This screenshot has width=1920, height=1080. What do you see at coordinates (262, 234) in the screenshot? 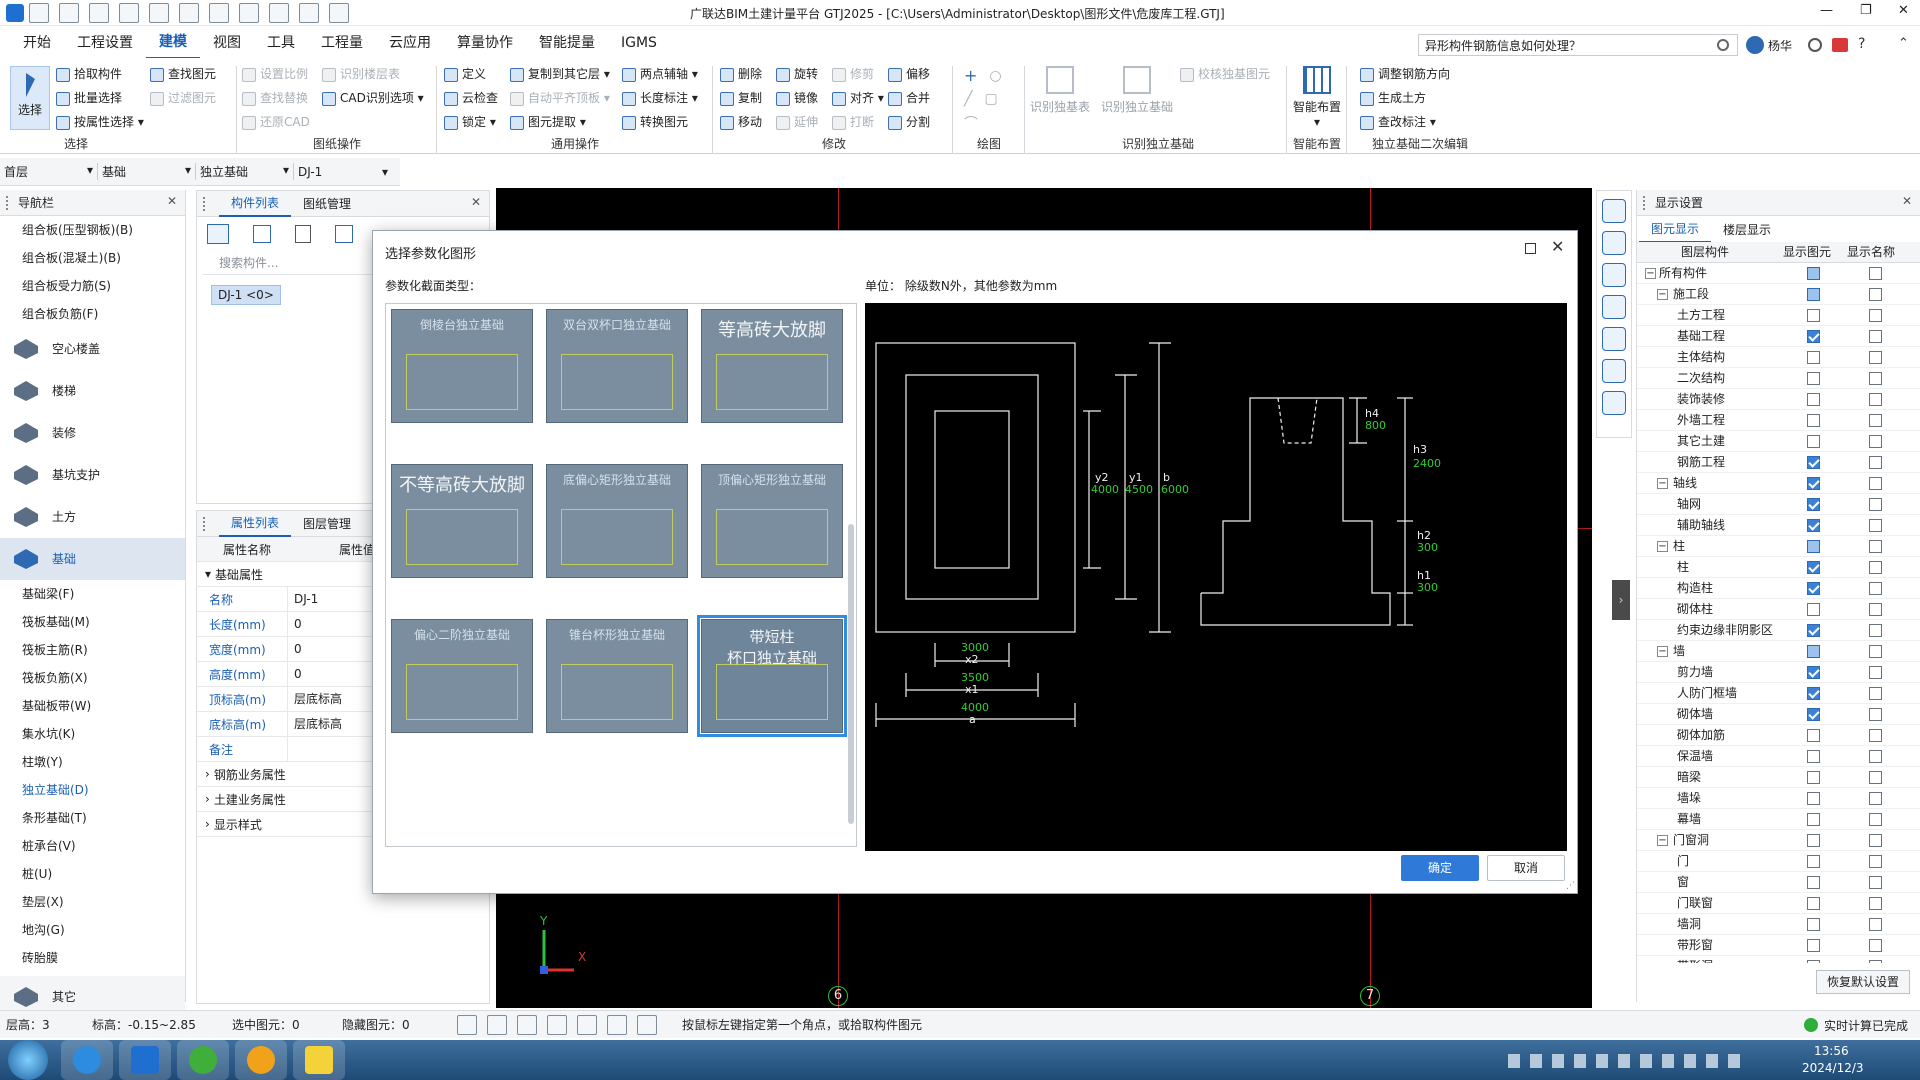
I see `copy-component-icon` at bounding box center [262, 234].